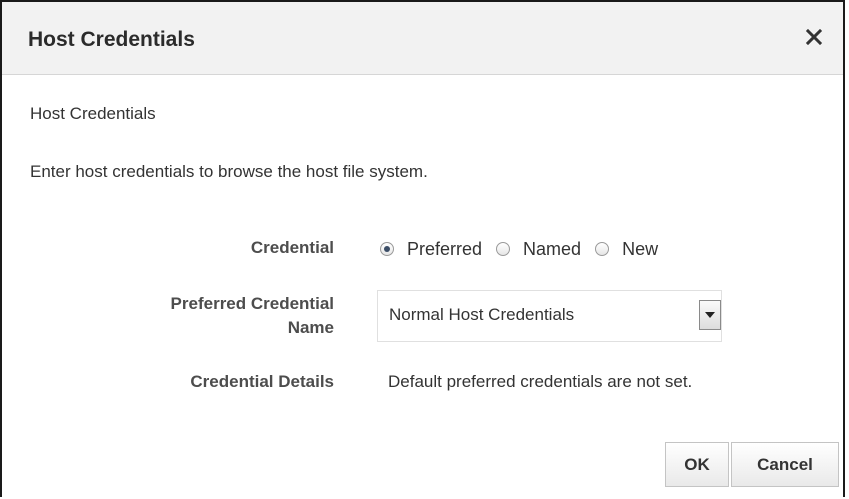  What do you see at coordinates (445, 248) in the screenshot?
I see `radio-preferred-label: Preferred` at bounding box center [445, 248].